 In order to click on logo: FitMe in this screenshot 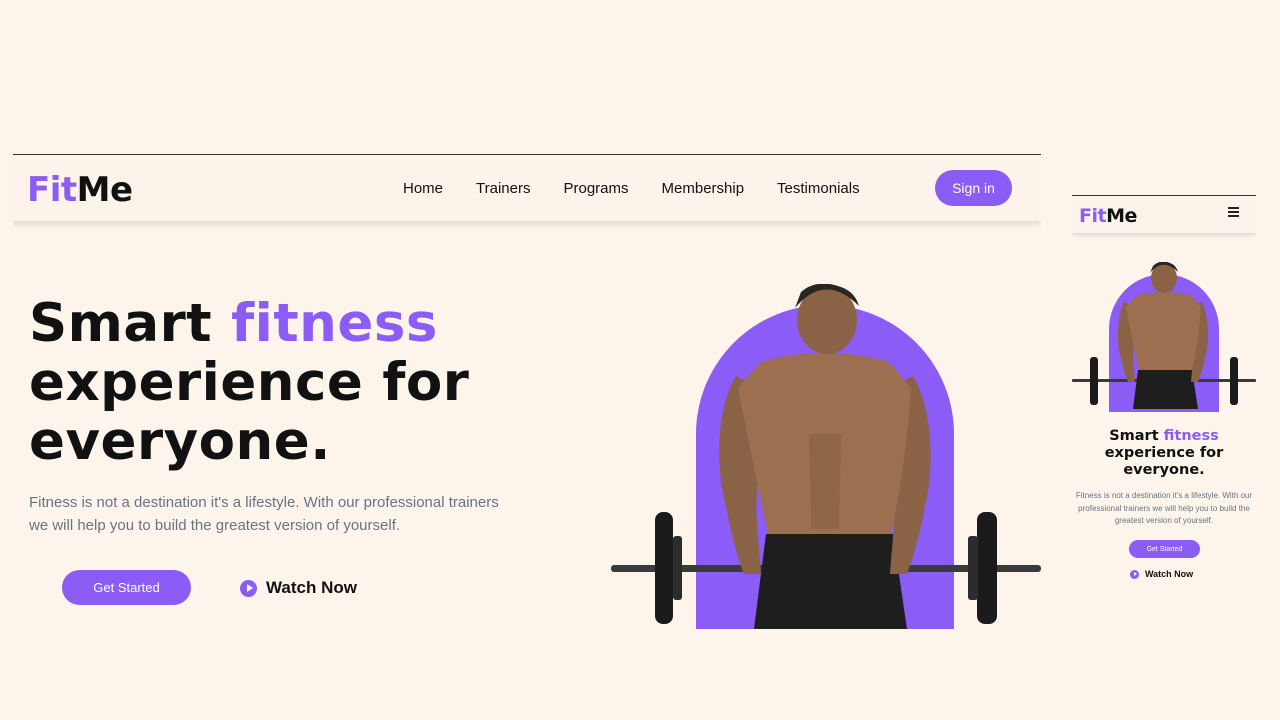, I will do `click(80, 190)`.